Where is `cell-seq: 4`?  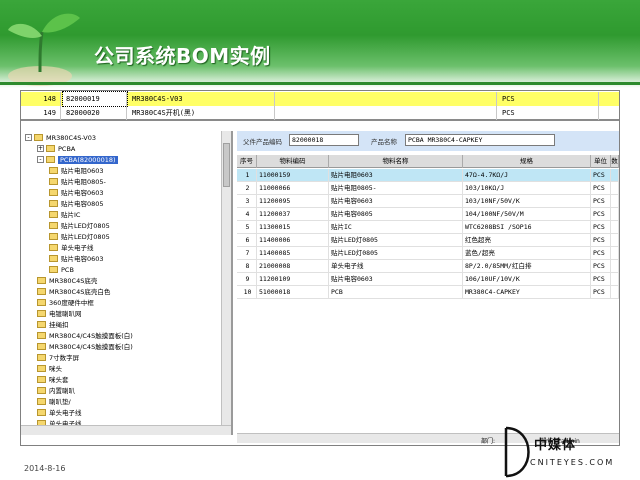
cell-seq: 4 is located at coordinates (247, 214).